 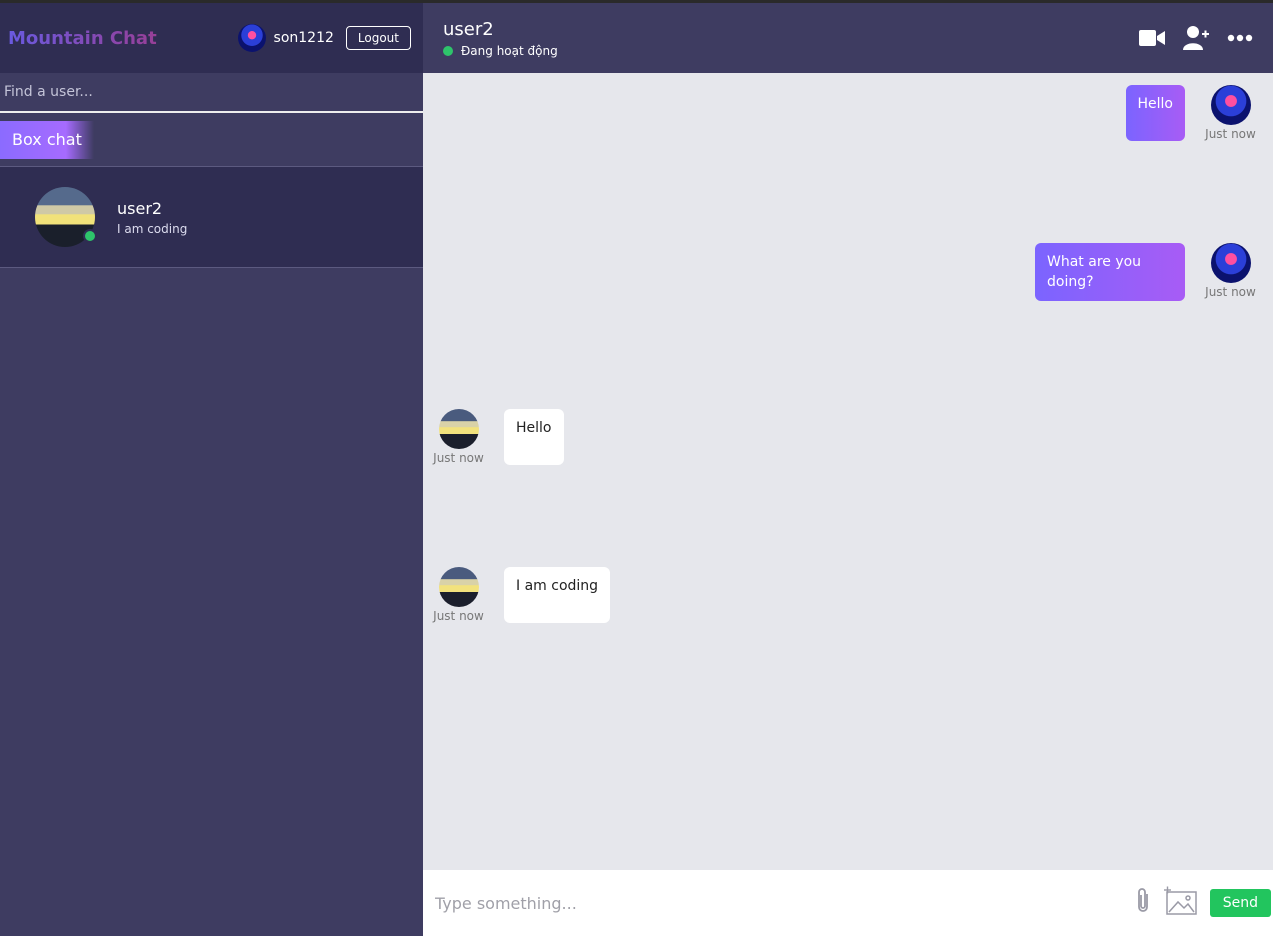 I want to click on current-user-name: son1212, so click(x=303, y=38).